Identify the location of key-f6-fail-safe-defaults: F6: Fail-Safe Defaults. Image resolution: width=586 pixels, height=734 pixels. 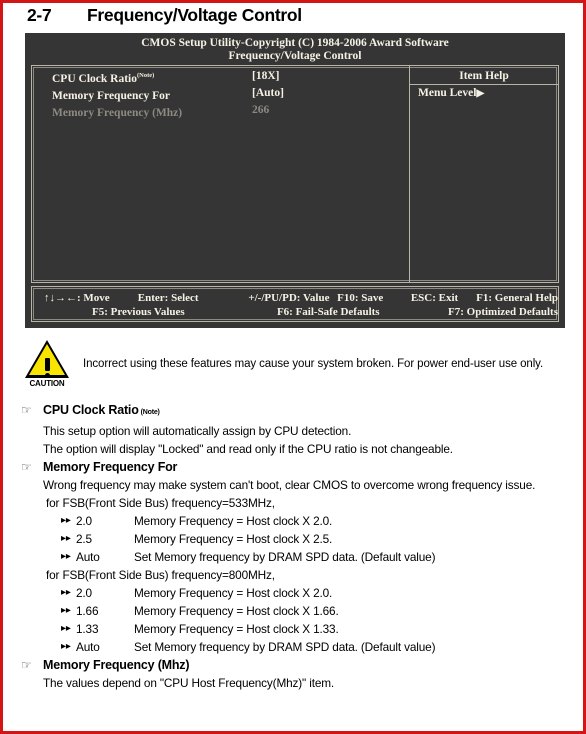
(328, 312).